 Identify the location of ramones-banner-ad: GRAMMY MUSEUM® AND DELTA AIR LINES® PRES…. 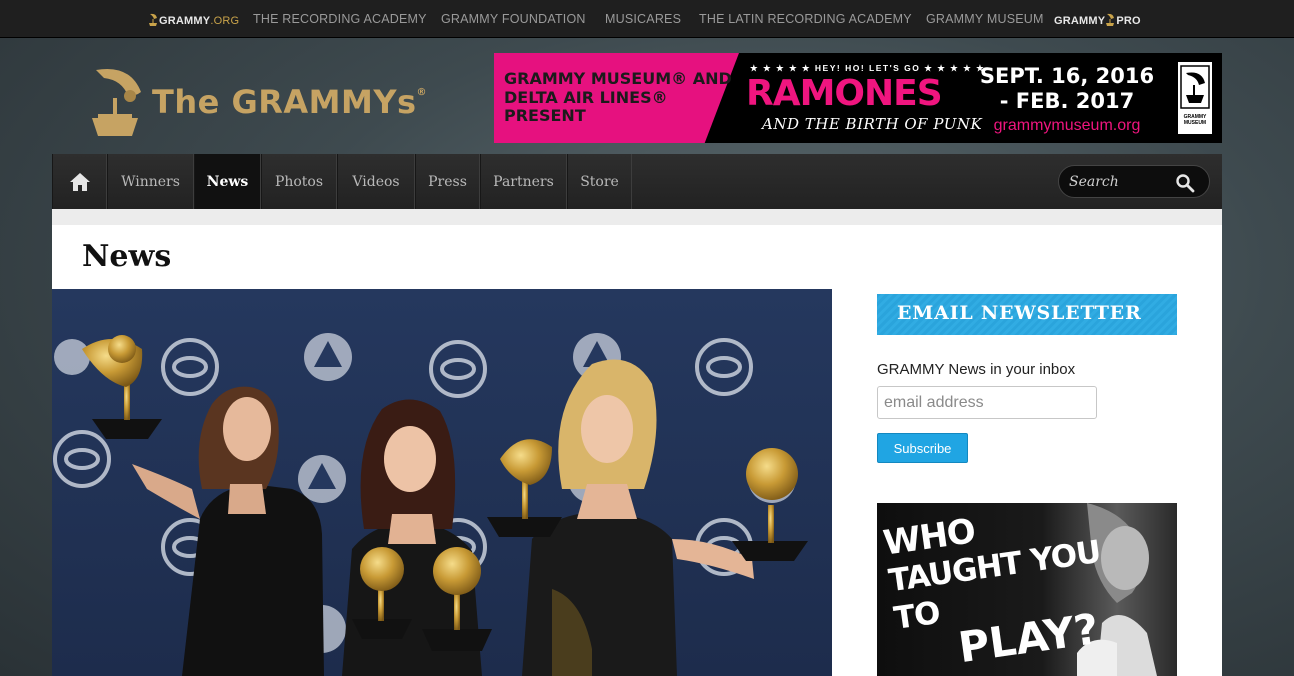
(858, 98).